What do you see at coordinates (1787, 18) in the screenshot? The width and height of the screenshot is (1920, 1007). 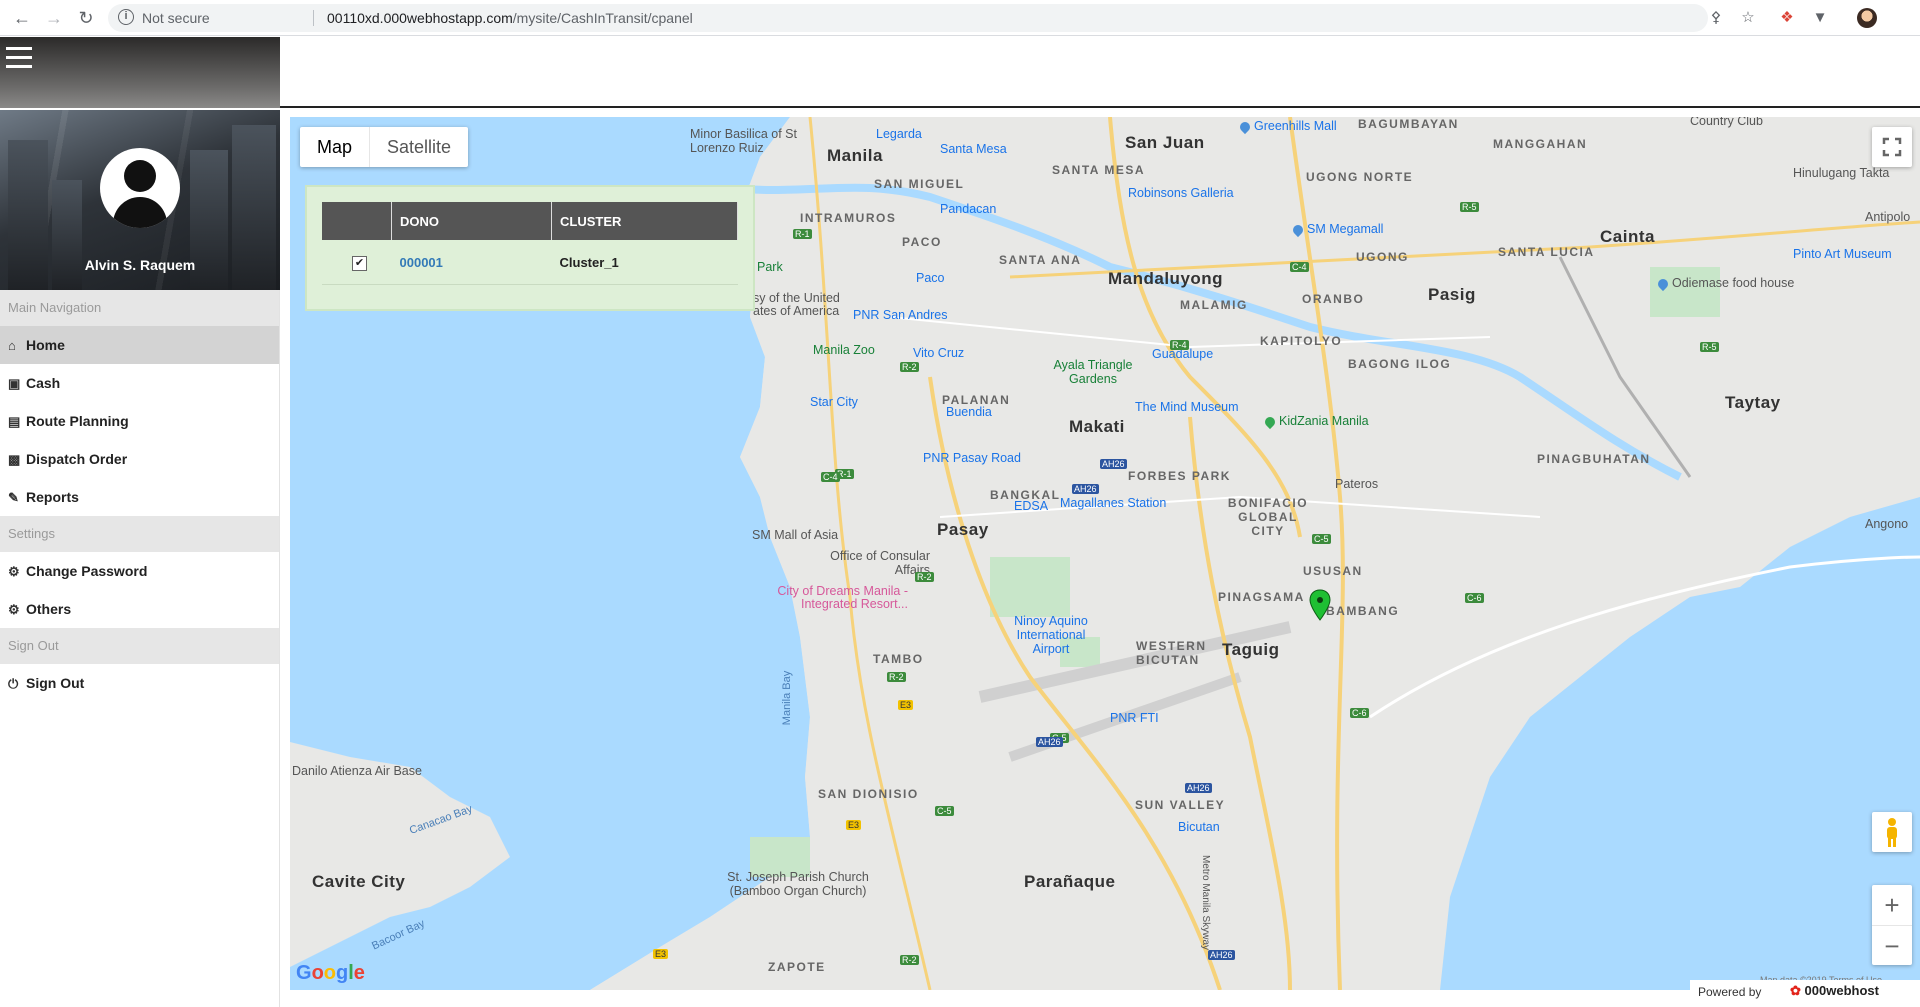 I see `extension-color-icon: ❖` at bounding box center [1787, 18].